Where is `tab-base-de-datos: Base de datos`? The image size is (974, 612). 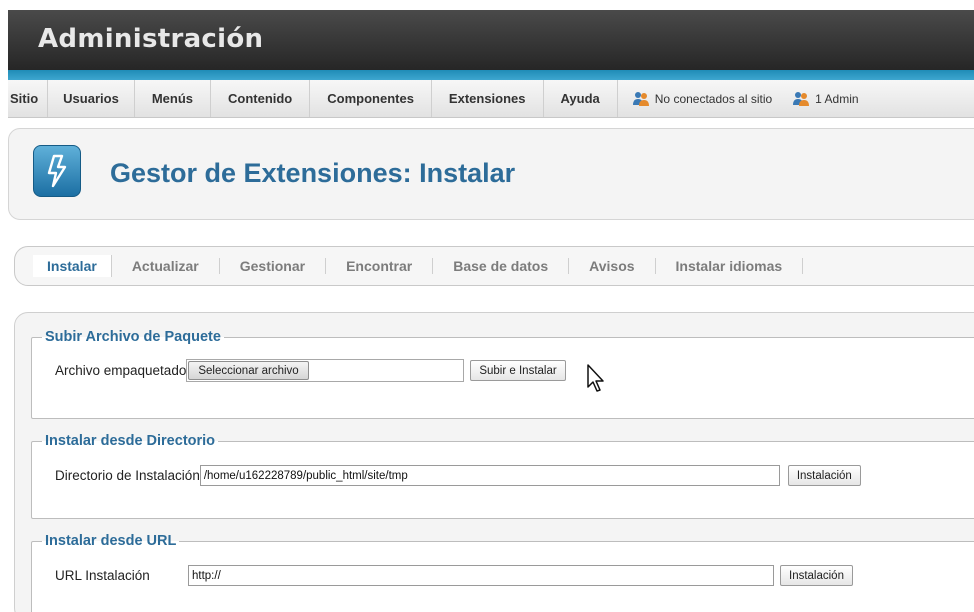
tab-base-de-datos: Base de datos is located at coordinates (501, 266).